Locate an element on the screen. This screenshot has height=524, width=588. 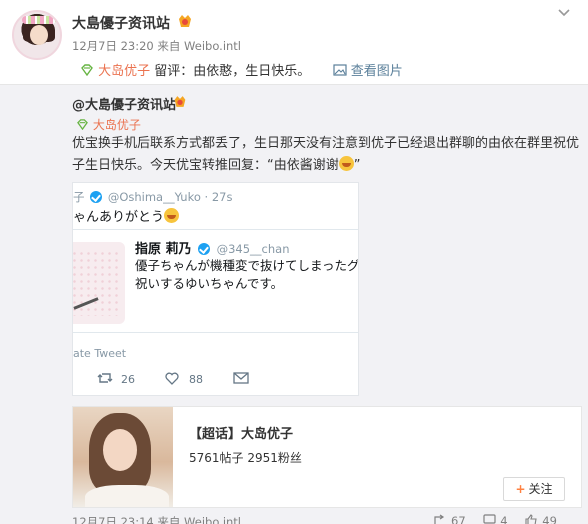
topic-cover-image is located at coordinates (123, 457).